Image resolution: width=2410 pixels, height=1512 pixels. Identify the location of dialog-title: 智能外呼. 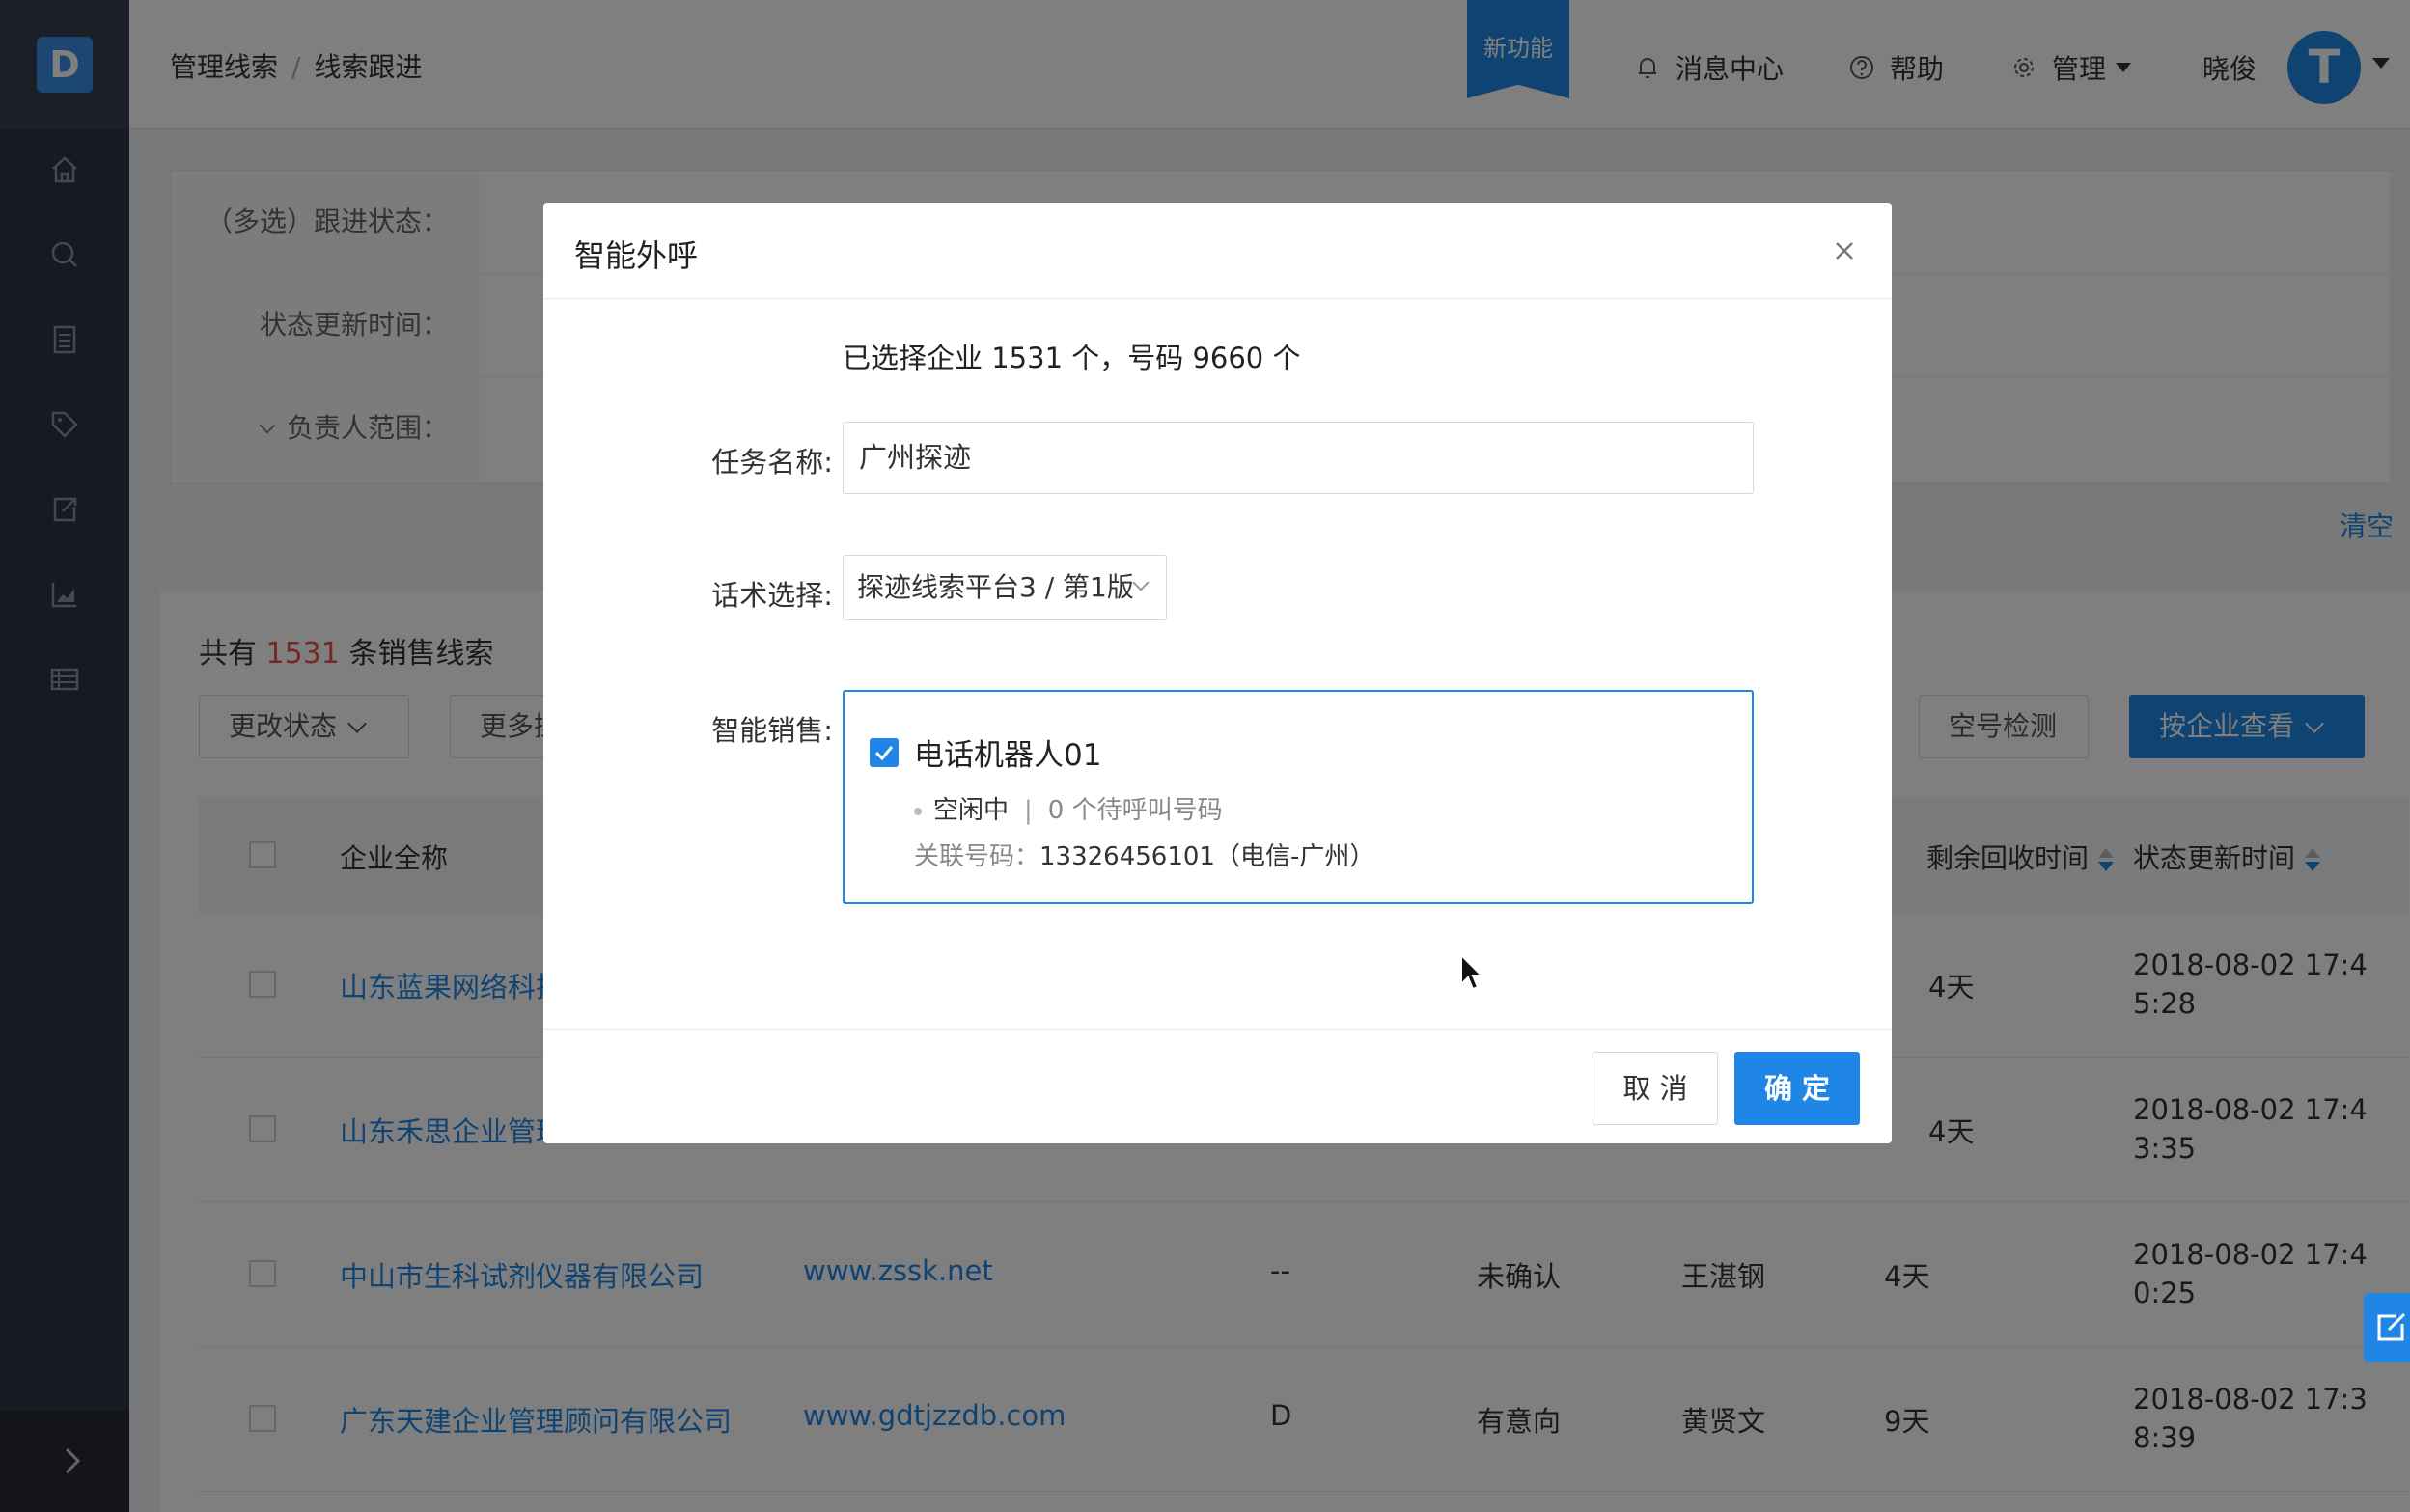
(636, 255).